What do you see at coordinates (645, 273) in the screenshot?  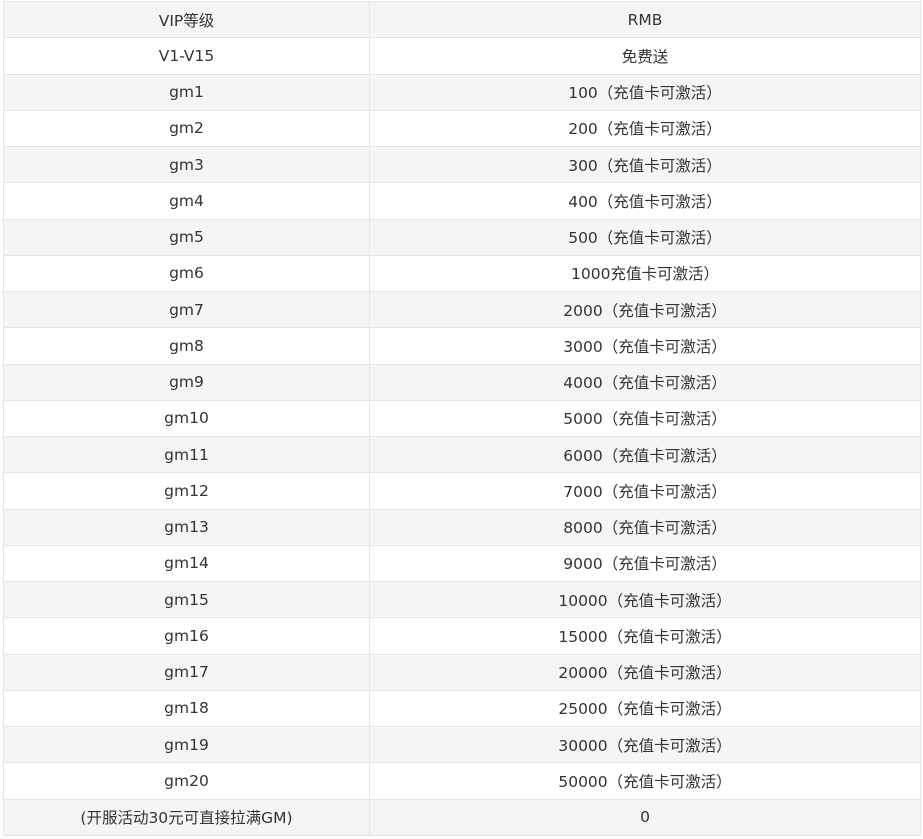 I see `rmb-cell: 1000充值卡可激活）` at bounding box center [645, 273].